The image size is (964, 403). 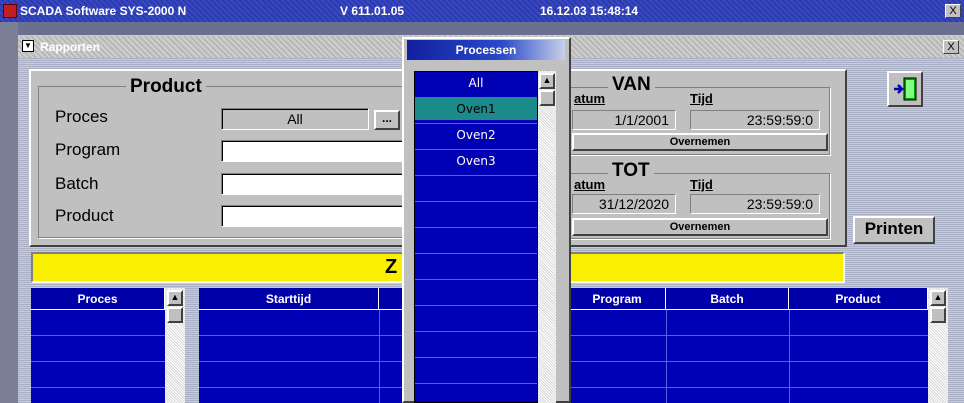 I want to click on app-close-button: X, so click(x=953, y=11).